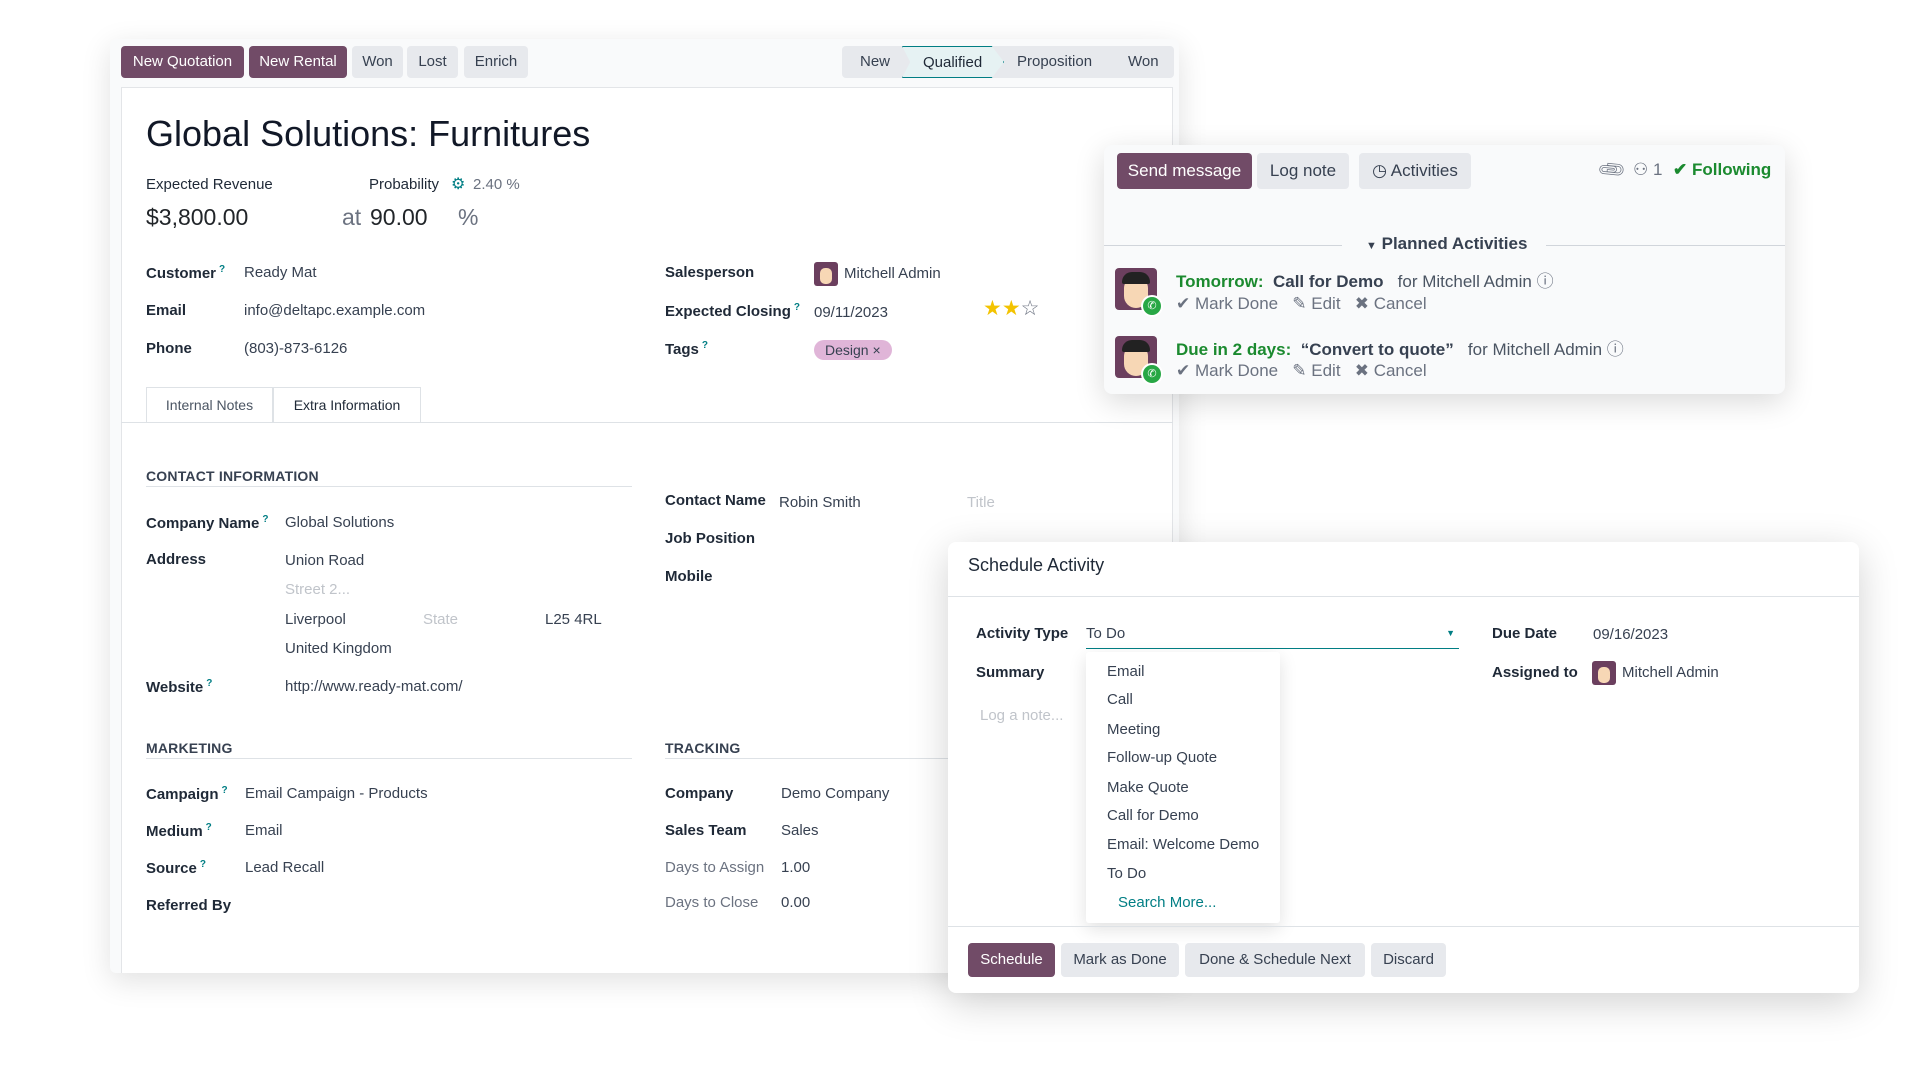 The width and height of the screenshot is (1920, 1080). Describe the element at coordinates (1054, 62) in the screenshot. I see `stage-proposition: Proposition` at that location.